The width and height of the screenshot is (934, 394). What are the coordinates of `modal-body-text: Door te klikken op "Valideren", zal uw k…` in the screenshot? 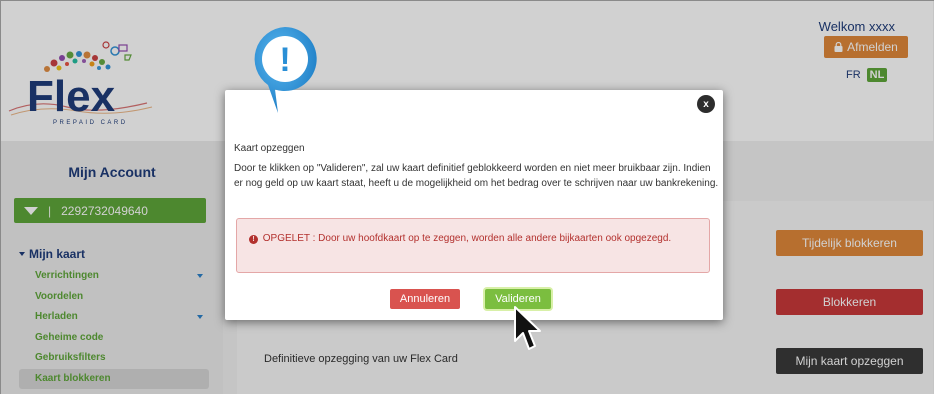 It's located at (476, 176).